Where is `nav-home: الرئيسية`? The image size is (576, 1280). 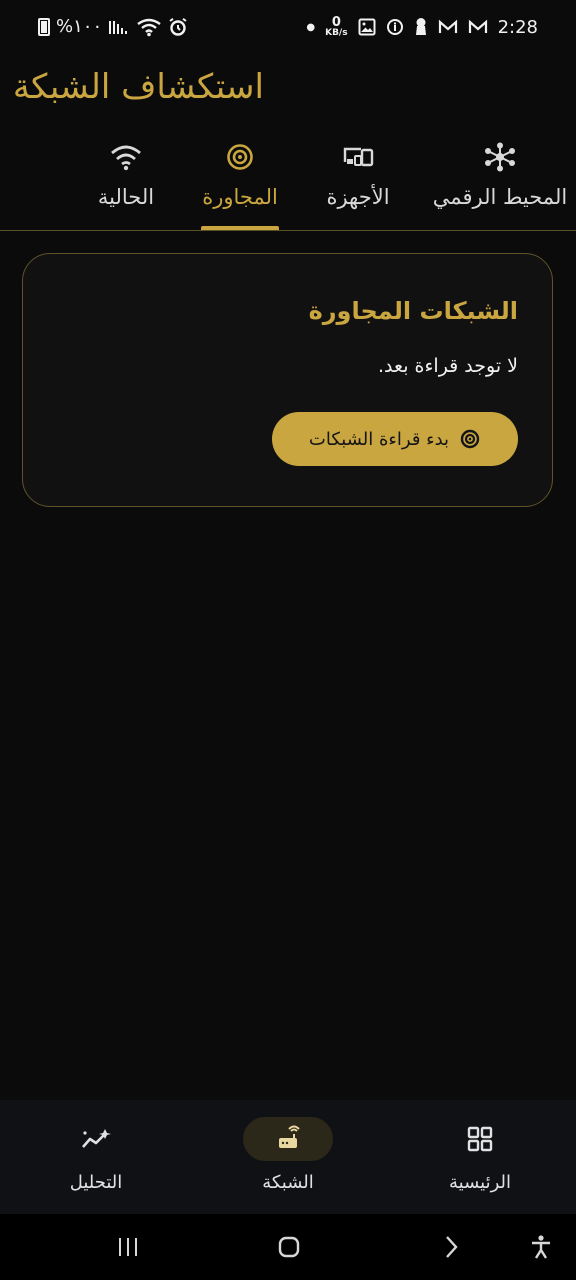
nav-home: الرئيسية is located at coordinates (480, 1156).